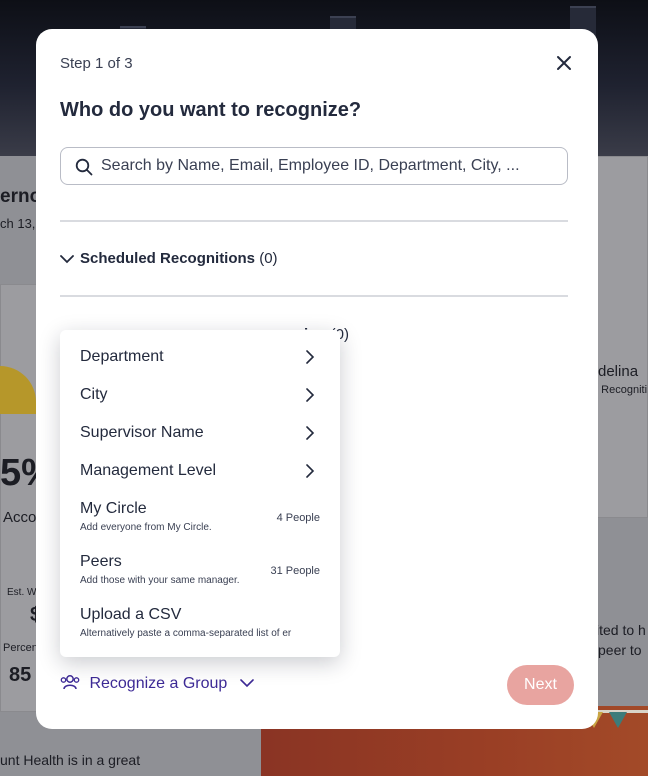  What do you see at coordinates (328, 166) in the screenshot?
I see `search-input` at bounding box center [328, 166].